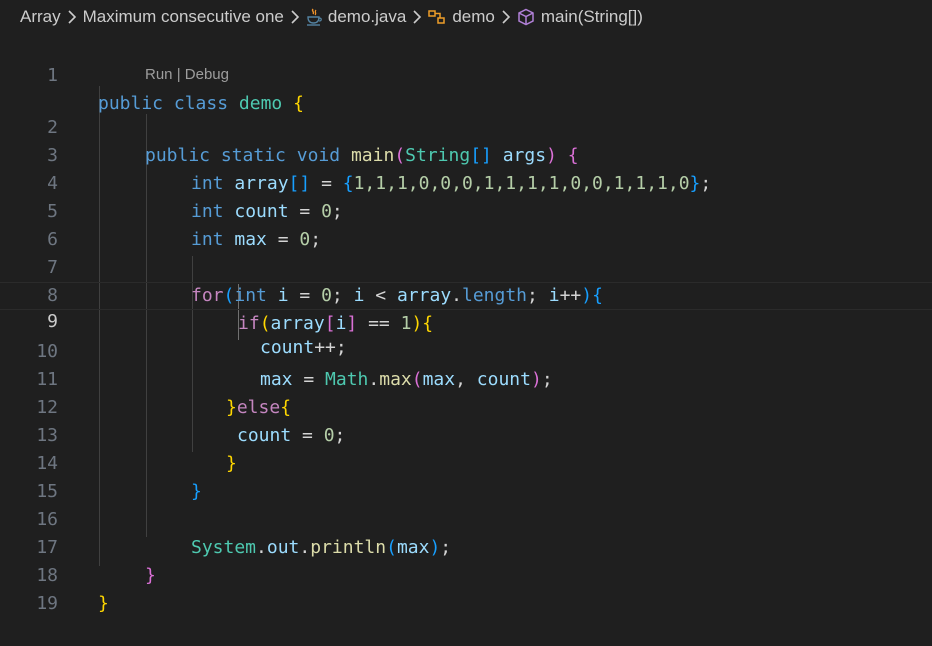  I want to click on token-bracket: }, so click(103, 603).